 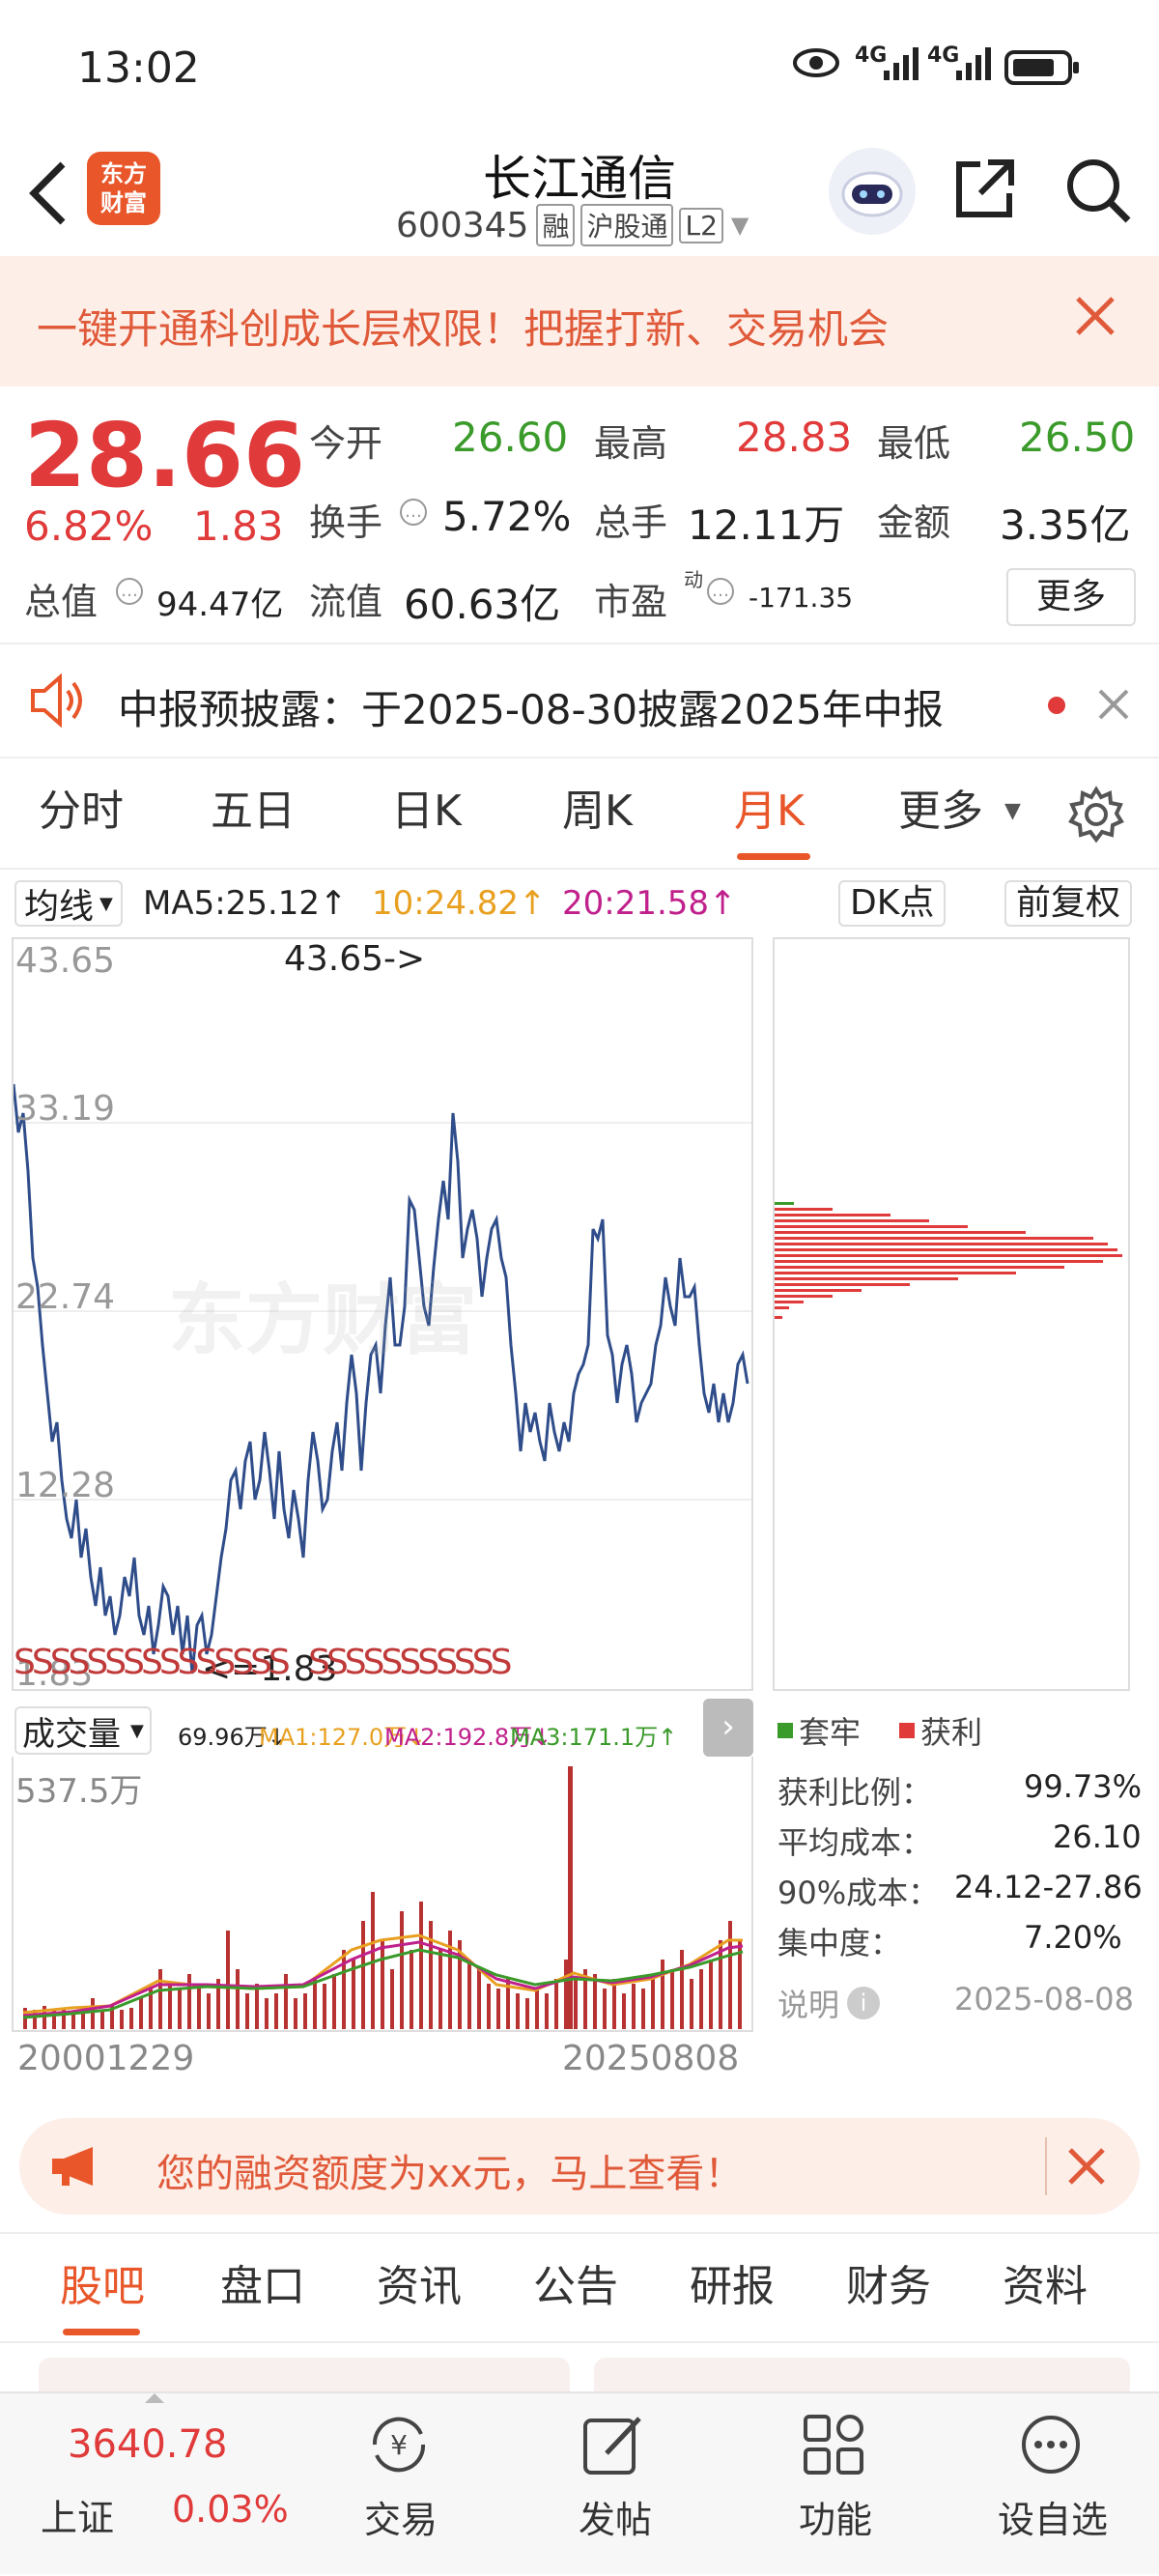 I want to click on open-value: 26.60, so click(x=510, y=438).